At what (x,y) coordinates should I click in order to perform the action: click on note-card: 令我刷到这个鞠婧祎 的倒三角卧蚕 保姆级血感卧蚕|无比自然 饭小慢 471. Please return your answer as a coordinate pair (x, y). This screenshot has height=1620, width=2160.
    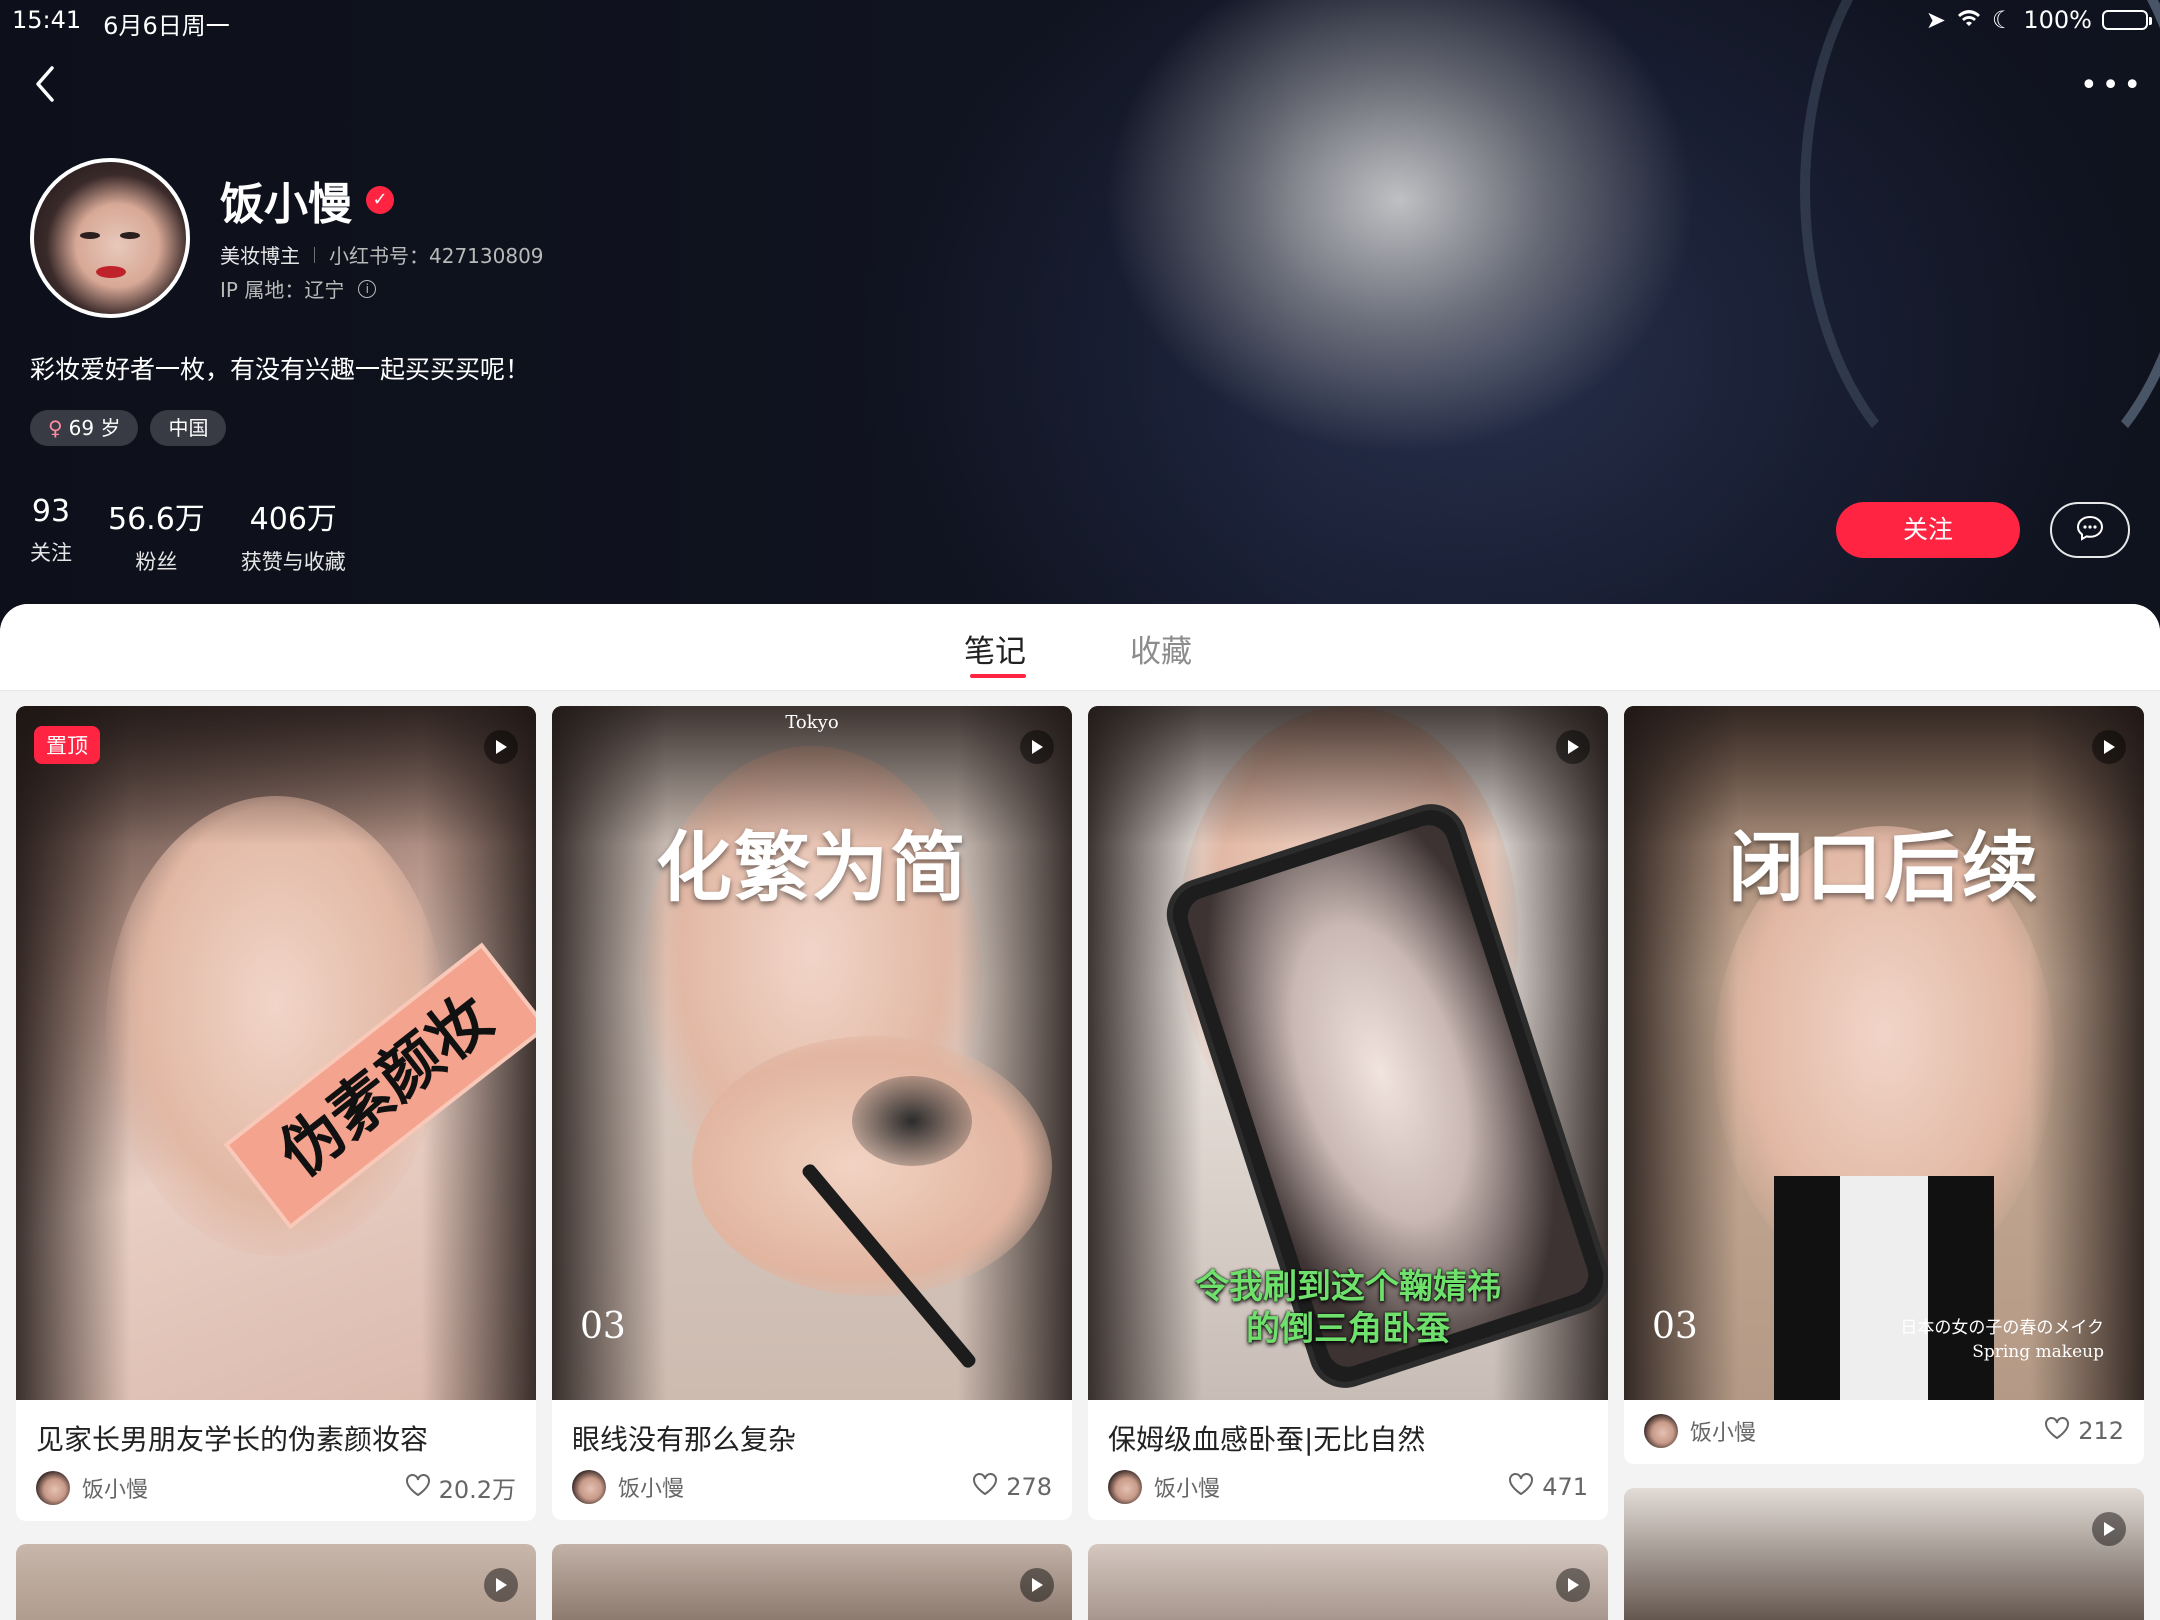
    Looking at the image, I should click on (1348, 1113).